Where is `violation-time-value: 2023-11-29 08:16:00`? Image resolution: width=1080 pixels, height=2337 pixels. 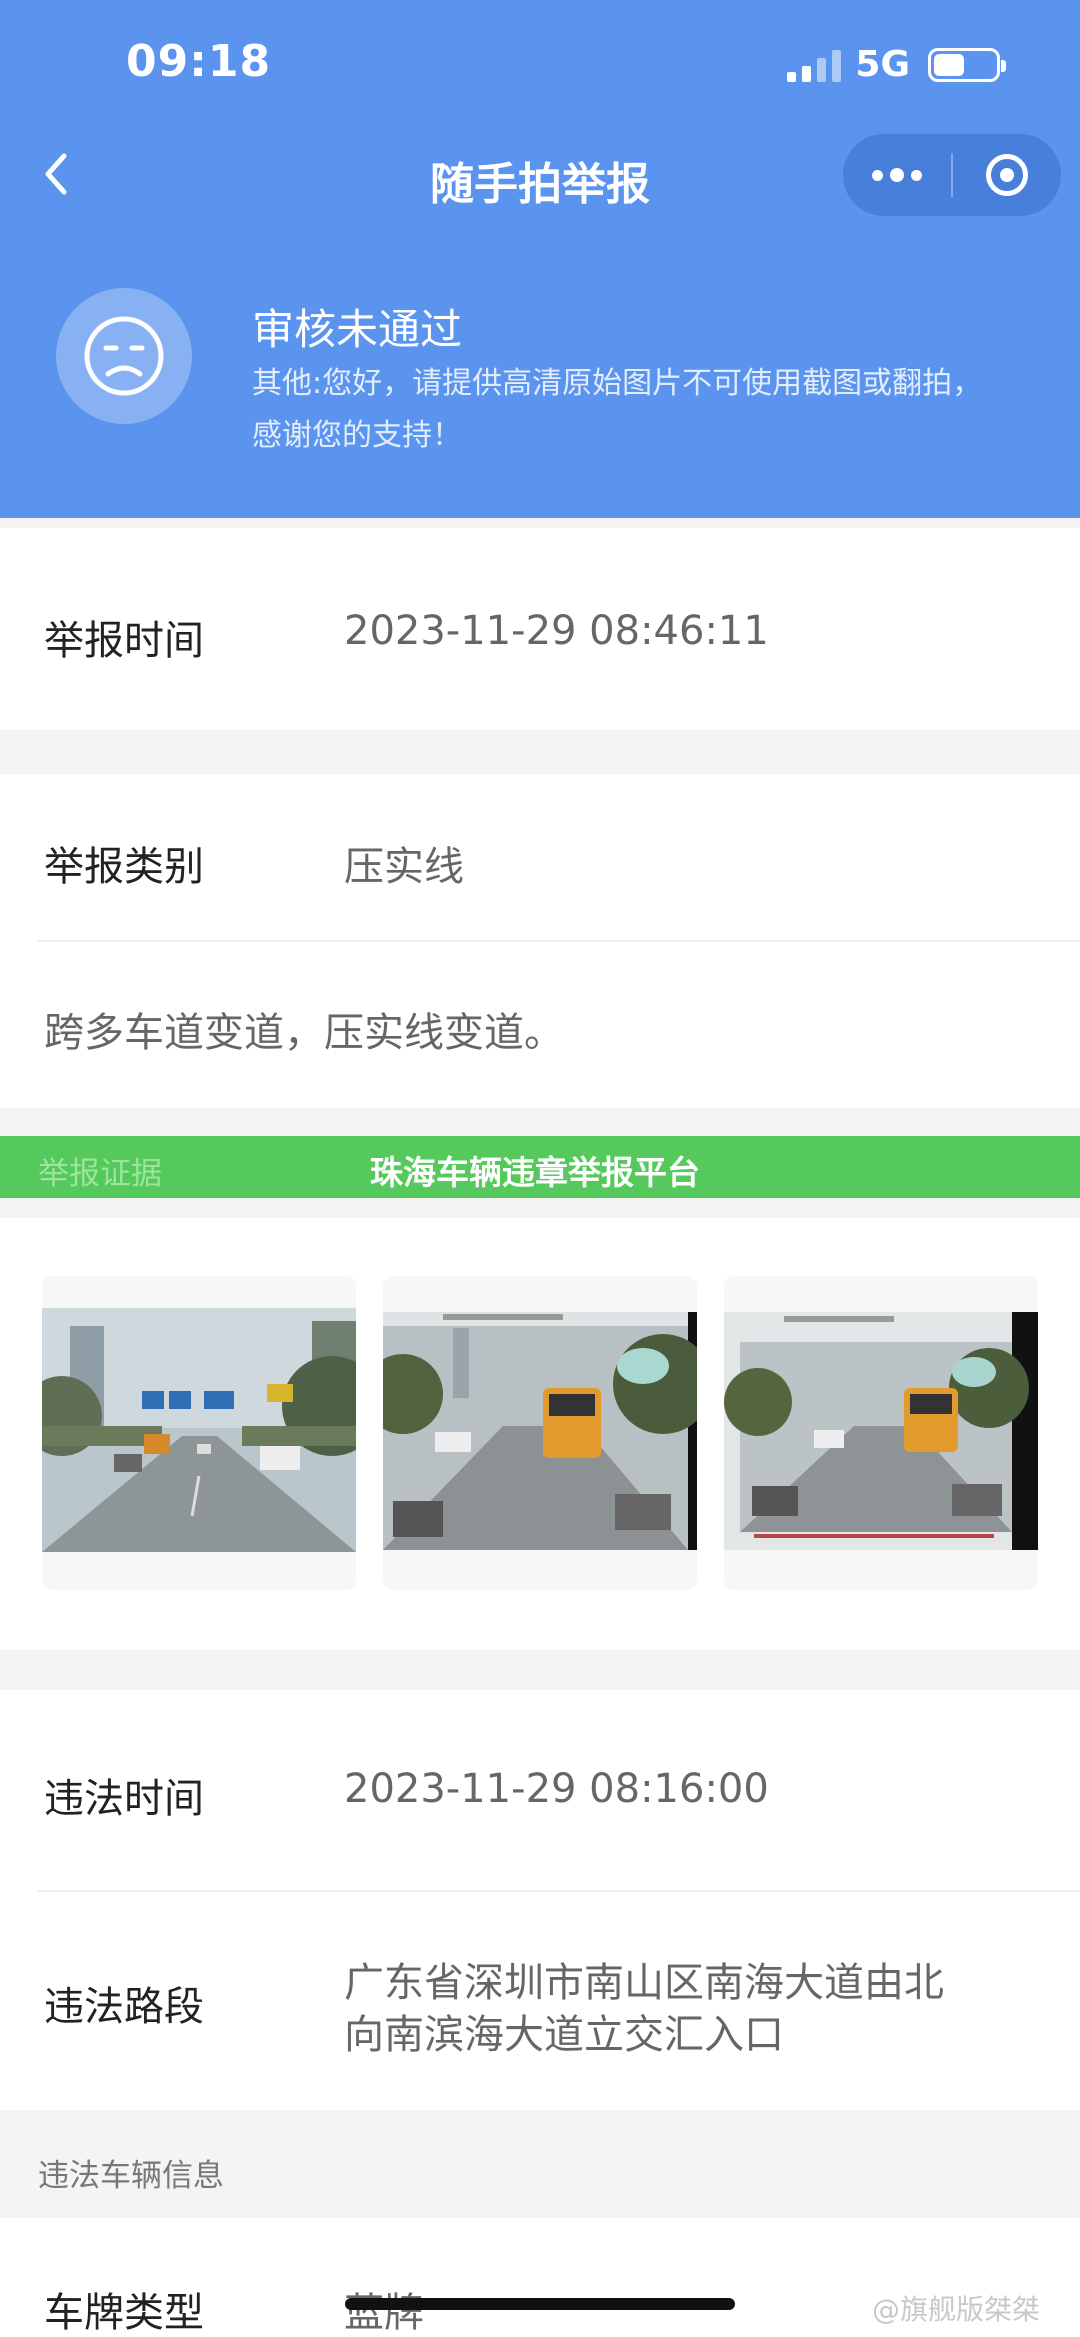
violation-time-value: 2023-11-29 08:16:00 is located at coordinates (556, 1789).